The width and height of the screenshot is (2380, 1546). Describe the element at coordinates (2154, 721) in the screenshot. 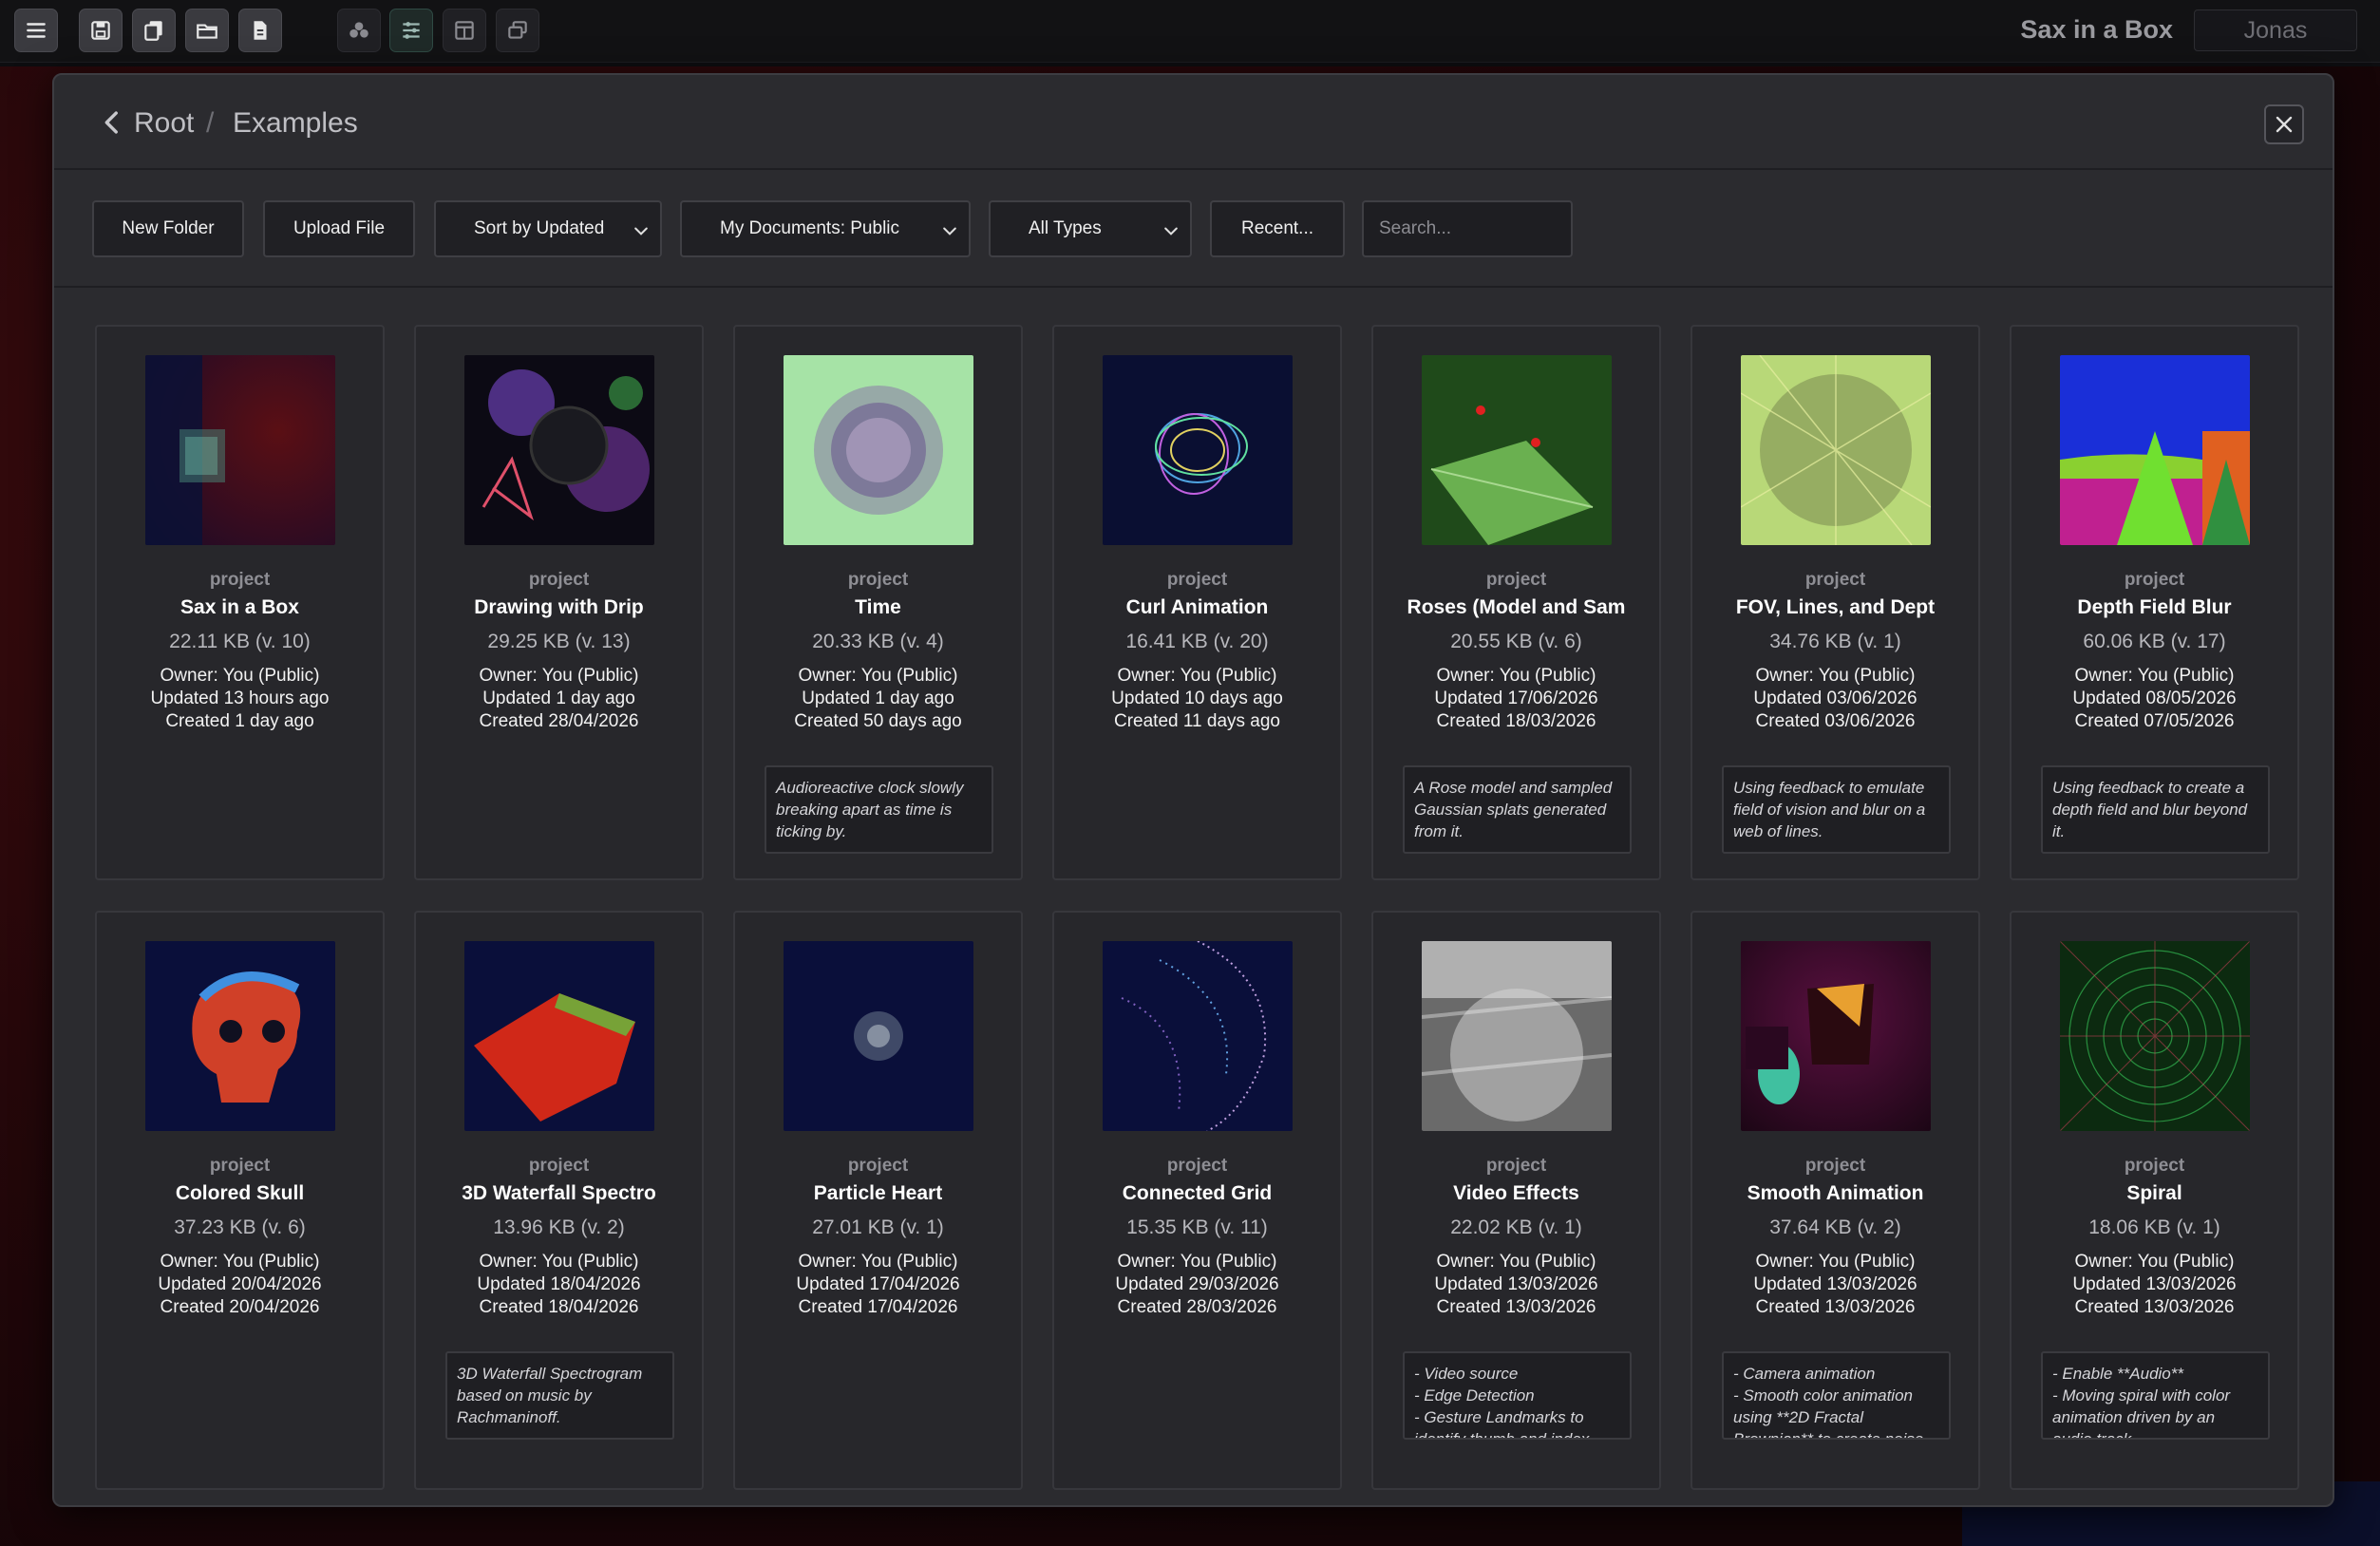

I see `project-created: Created 07/05/2026` at that location.